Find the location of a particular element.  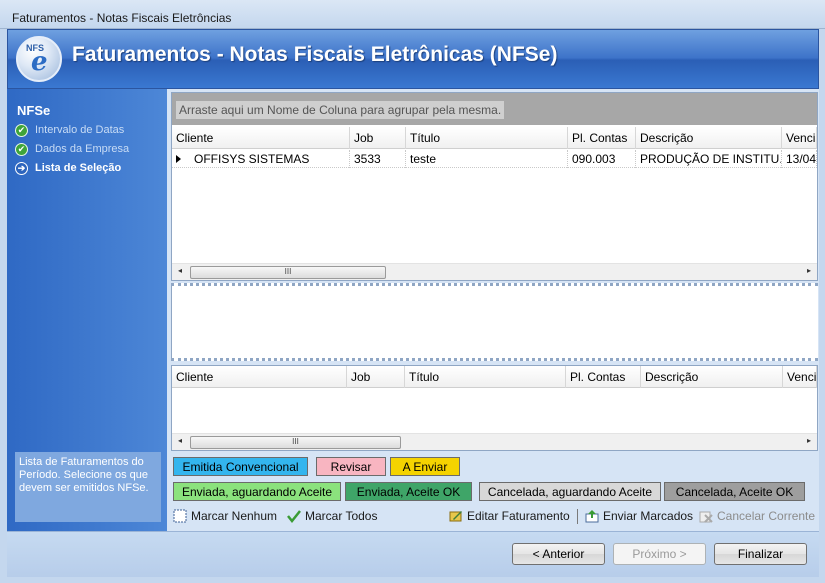

send-icon is located at coordinates (592, 516).